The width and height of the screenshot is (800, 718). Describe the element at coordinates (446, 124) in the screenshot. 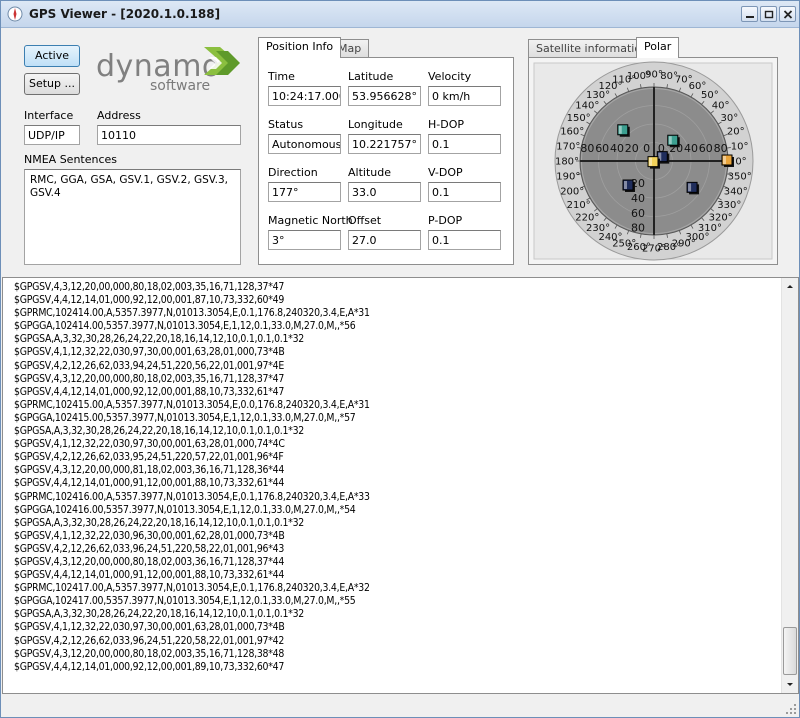

I see `hdop-label: H-DOP` at that location.